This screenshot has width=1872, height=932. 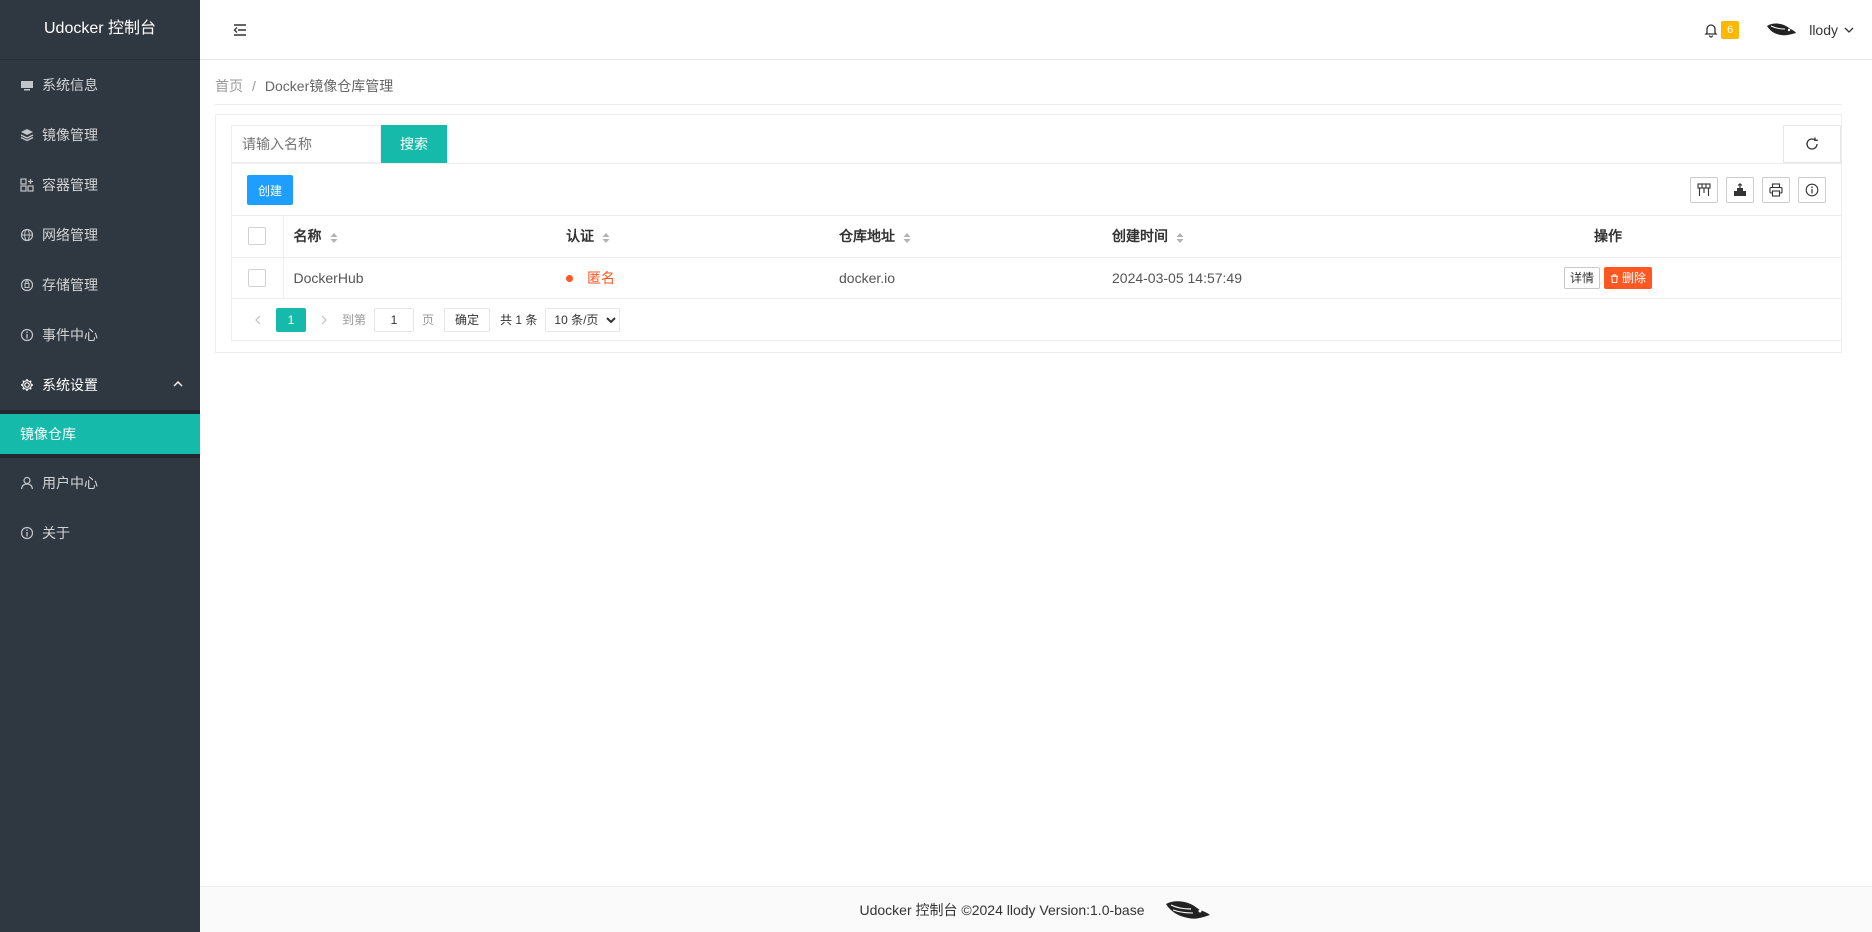 What do you see at coordinates (428, 320) in the screenshot?
I see `page-unit-label: 页` at bounding box center [428, 320].